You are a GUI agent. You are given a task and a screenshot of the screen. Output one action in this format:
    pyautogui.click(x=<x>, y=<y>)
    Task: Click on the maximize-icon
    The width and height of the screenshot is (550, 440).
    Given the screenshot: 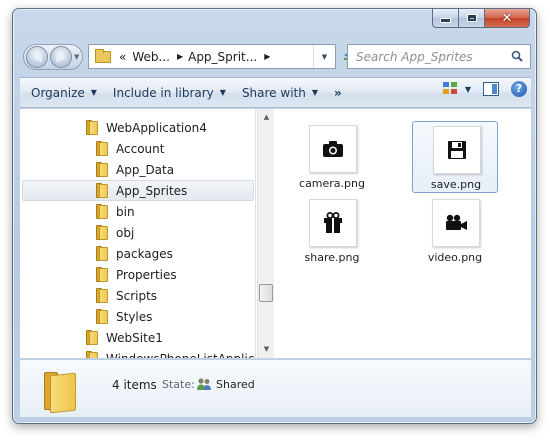 What is the action you would take?
    pyautogui.click(x=471, y=18)
    